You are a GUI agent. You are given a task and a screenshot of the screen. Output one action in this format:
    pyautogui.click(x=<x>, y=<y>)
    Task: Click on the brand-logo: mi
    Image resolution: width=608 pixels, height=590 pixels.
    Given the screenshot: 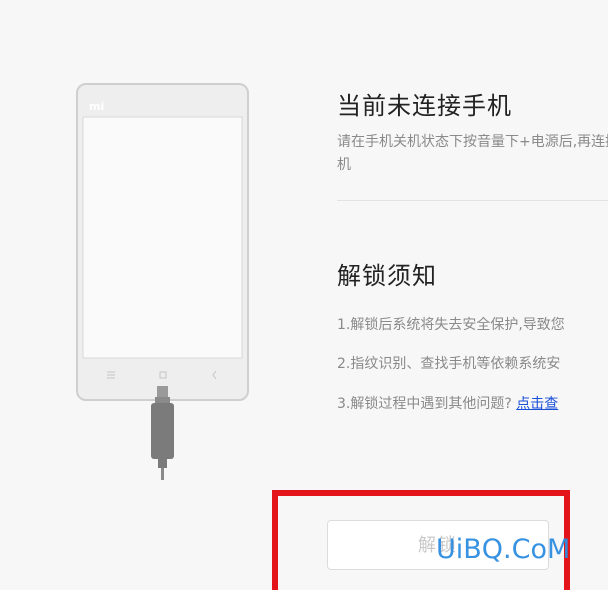 What is the action you would take?
    pyautogui.click(x=96, y=106)
    